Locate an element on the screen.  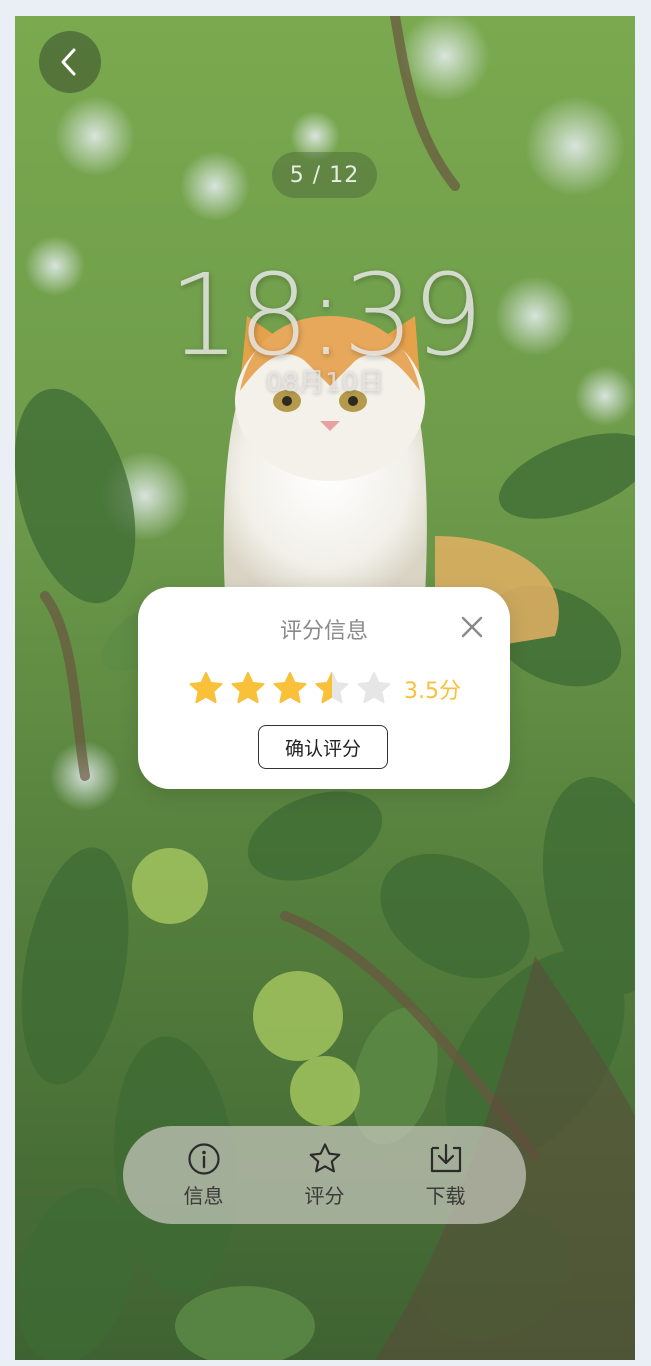
star-5-icon is located at coordinates (374, 689).